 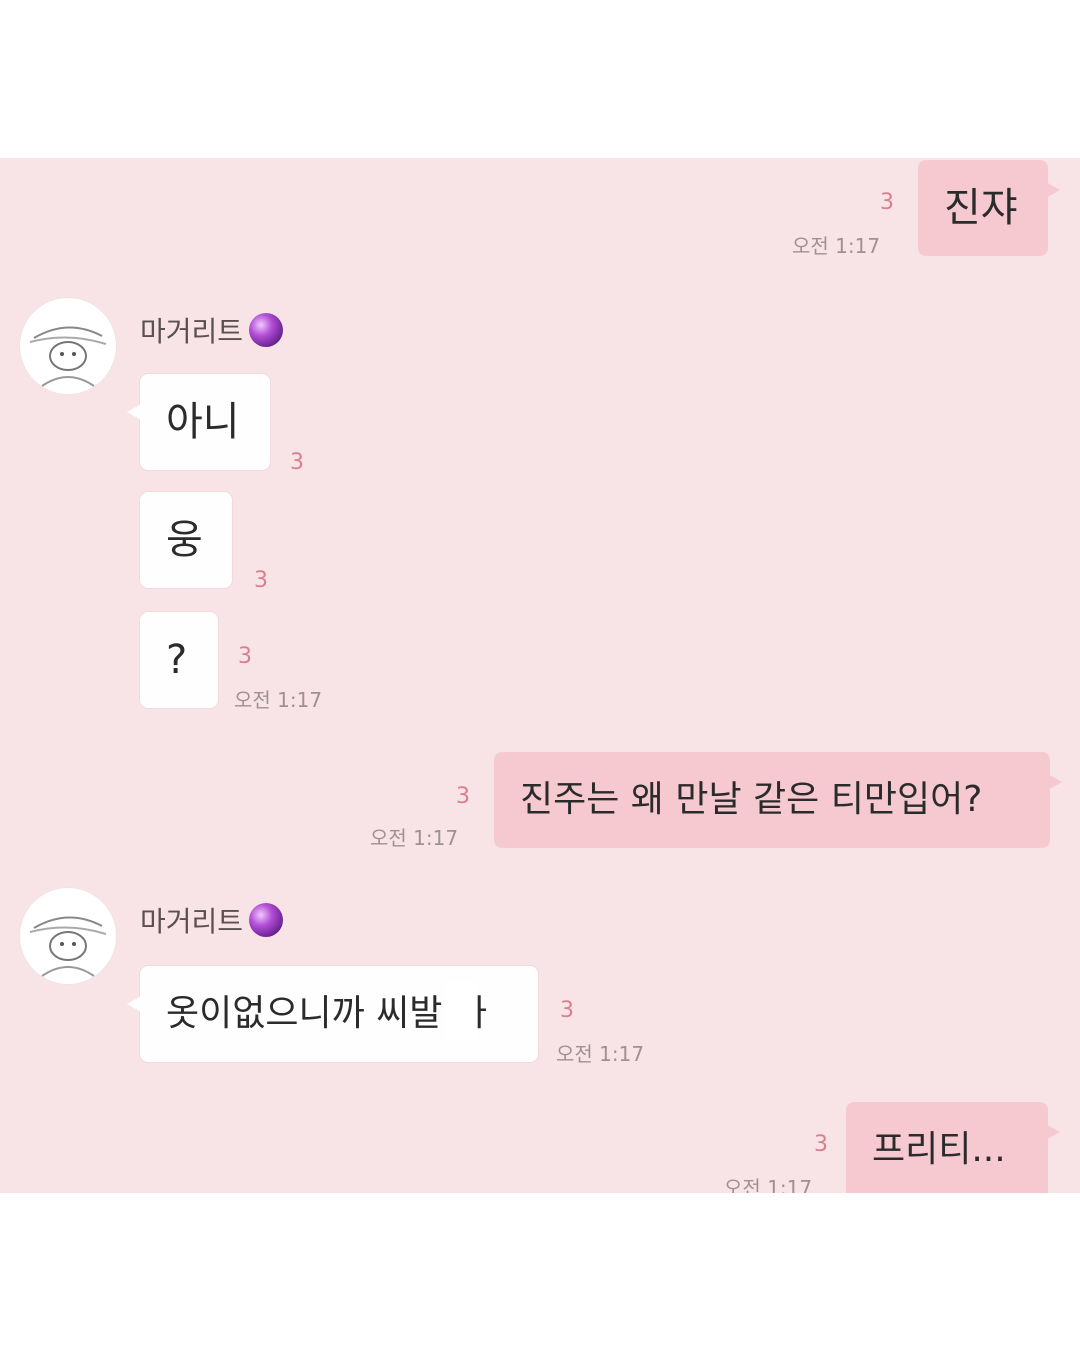 I want to click on message-text: 진주는 왜 만날 같은 티만입어?, so click(x=751, y=799).